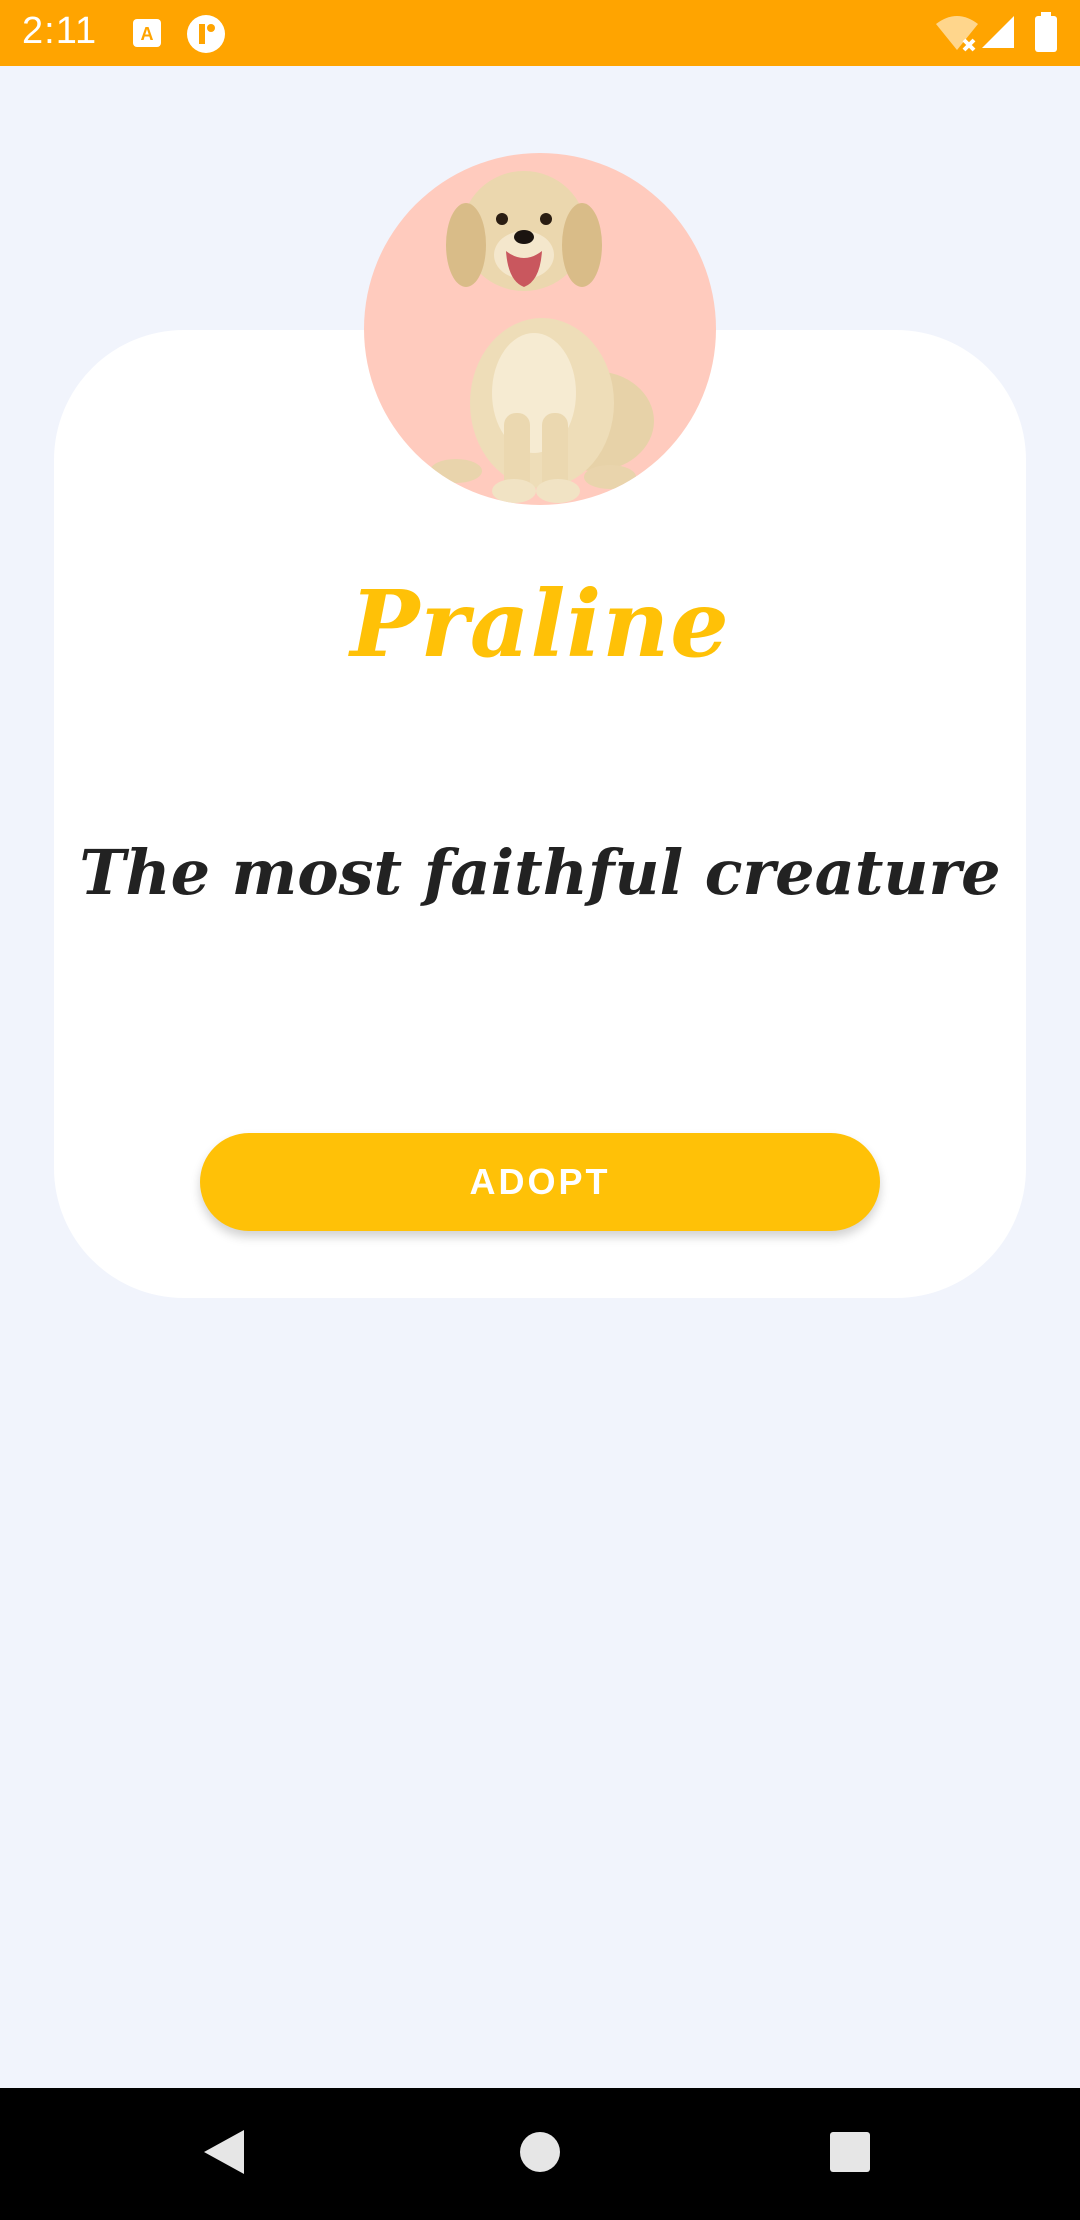 This screenshot has width=1080, height=2220. I want to click on recents-icon, so click(850, 2154).